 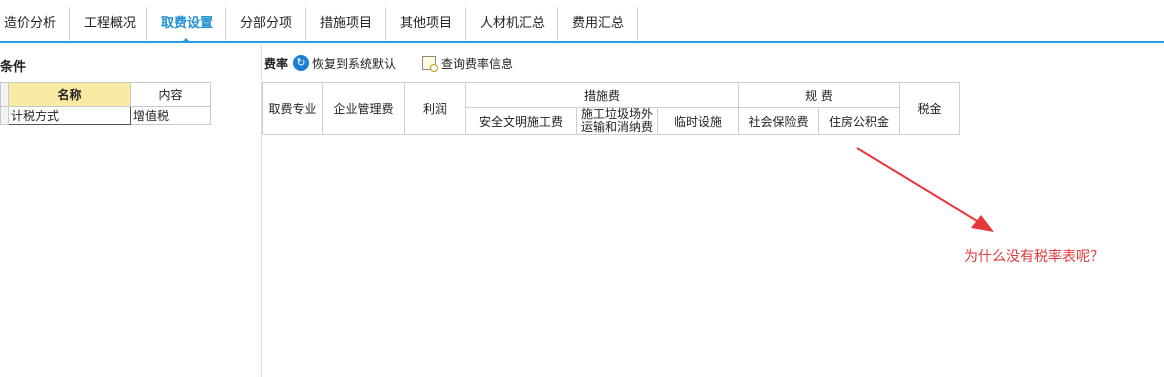 I want to click on annotation-text: 为什么没有税率表呢？, so click(x=1034, y=257).